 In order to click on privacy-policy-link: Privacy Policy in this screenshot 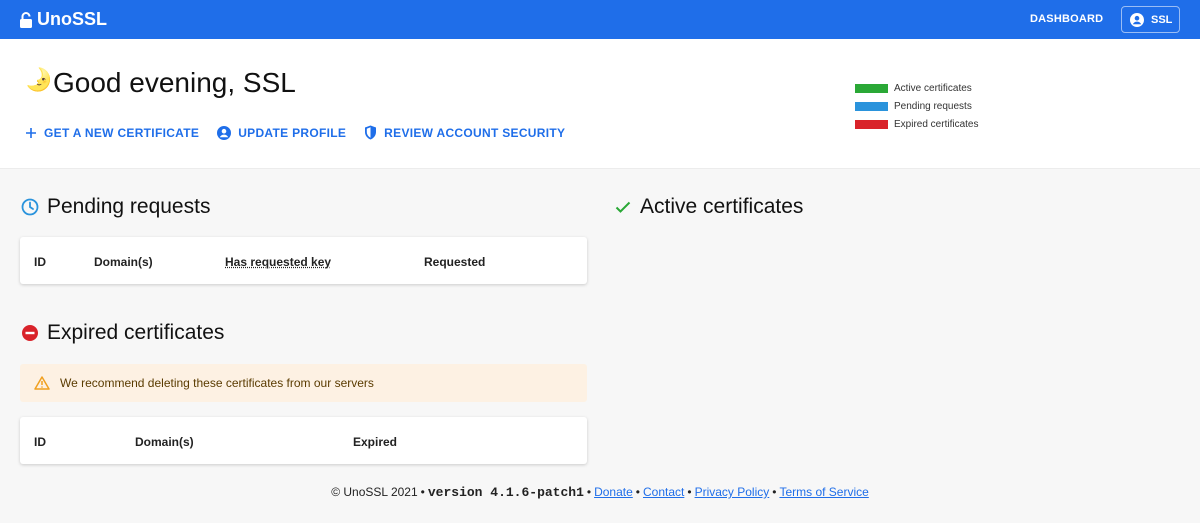, I will do `click(732, 492)`.